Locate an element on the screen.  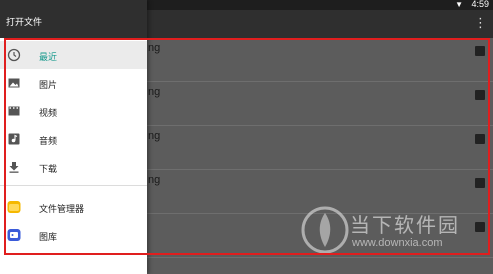
drawer-header: 打开文件 is located at coordinates (73, 19).